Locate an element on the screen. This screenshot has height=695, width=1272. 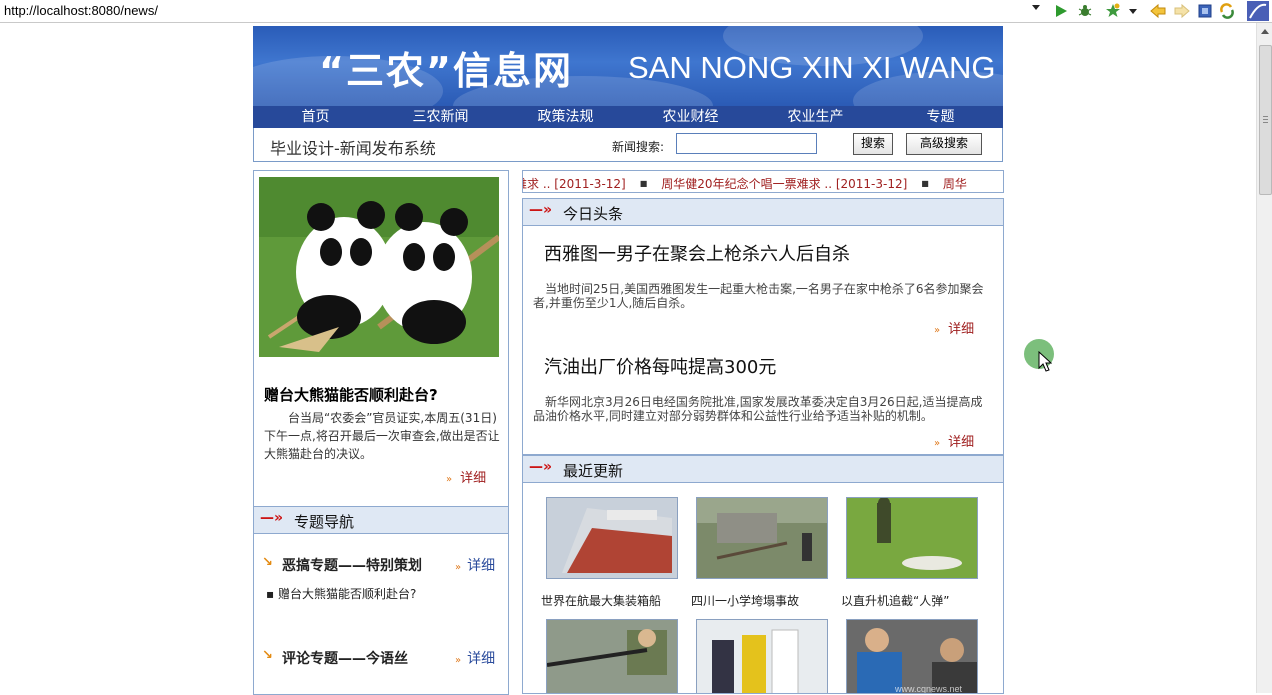
panda-photo is located at coordinates (379, 267).